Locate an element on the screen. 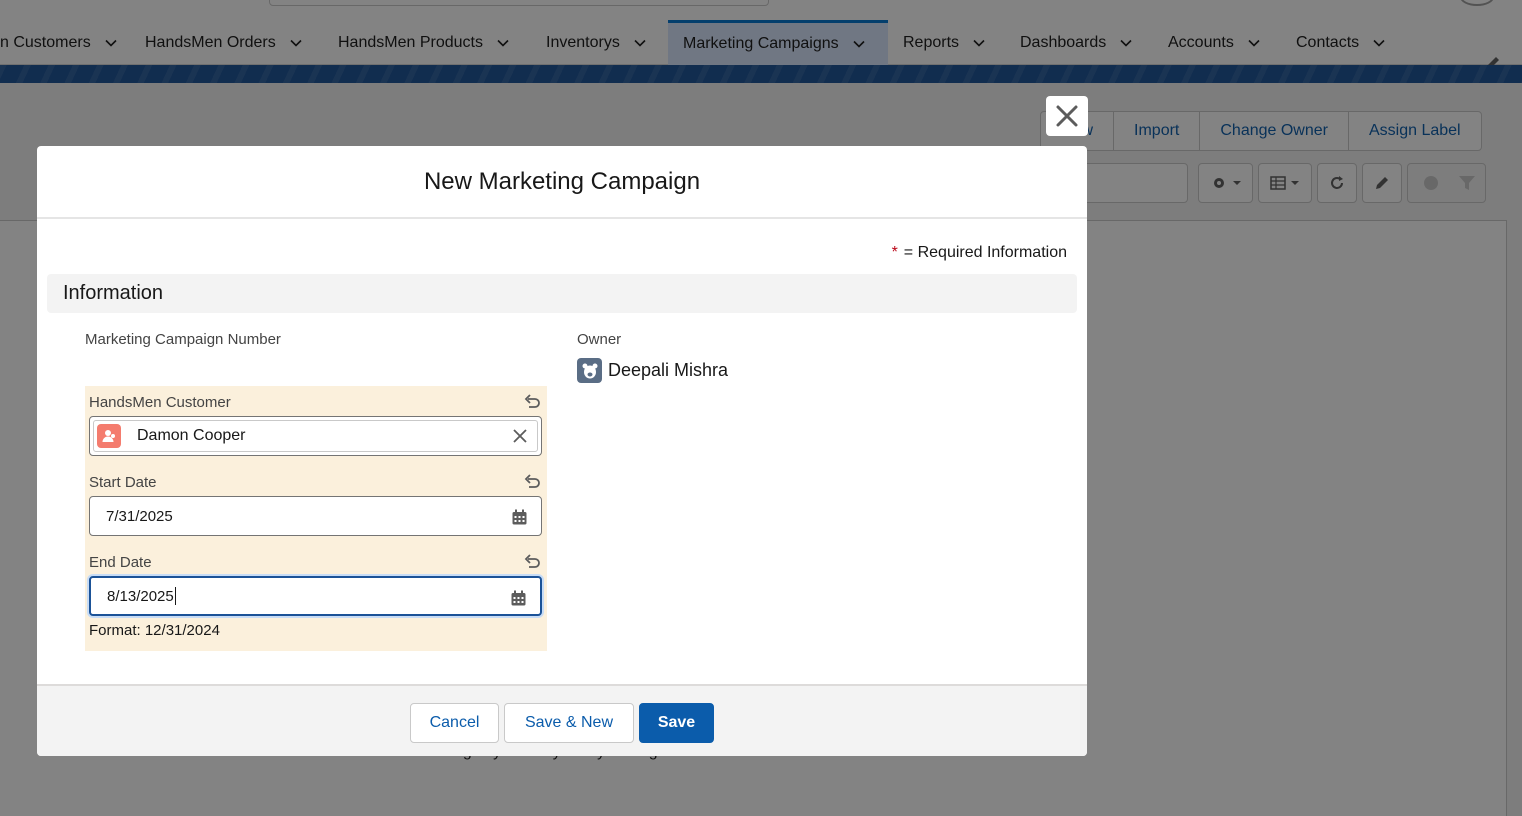  start-date-input: 7/31/2025 is located at coordinates (315, 516).